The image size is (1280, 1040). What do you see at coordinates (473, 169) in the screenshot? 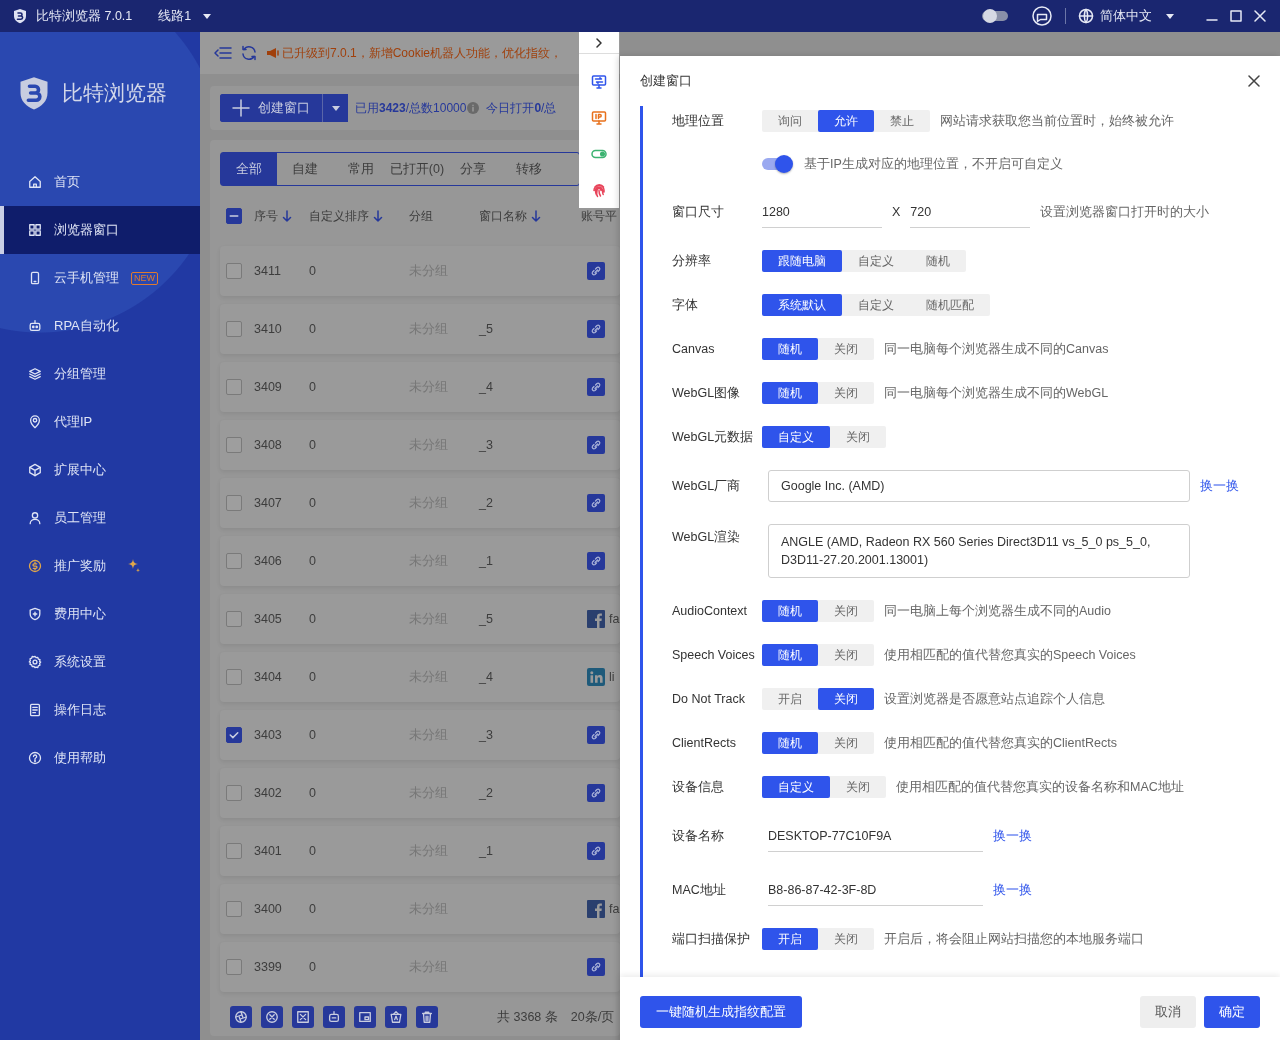
I see `filter-tab: 分享` at bounding box center [473, 169].